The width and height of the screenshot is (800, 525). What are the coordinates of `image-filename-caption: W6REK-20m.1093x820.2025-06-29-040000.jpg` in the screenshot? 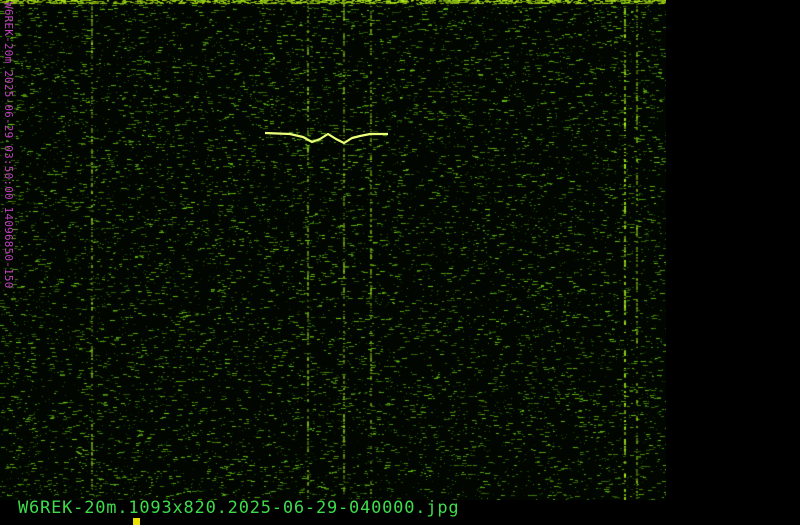 It's located at (239, 508).